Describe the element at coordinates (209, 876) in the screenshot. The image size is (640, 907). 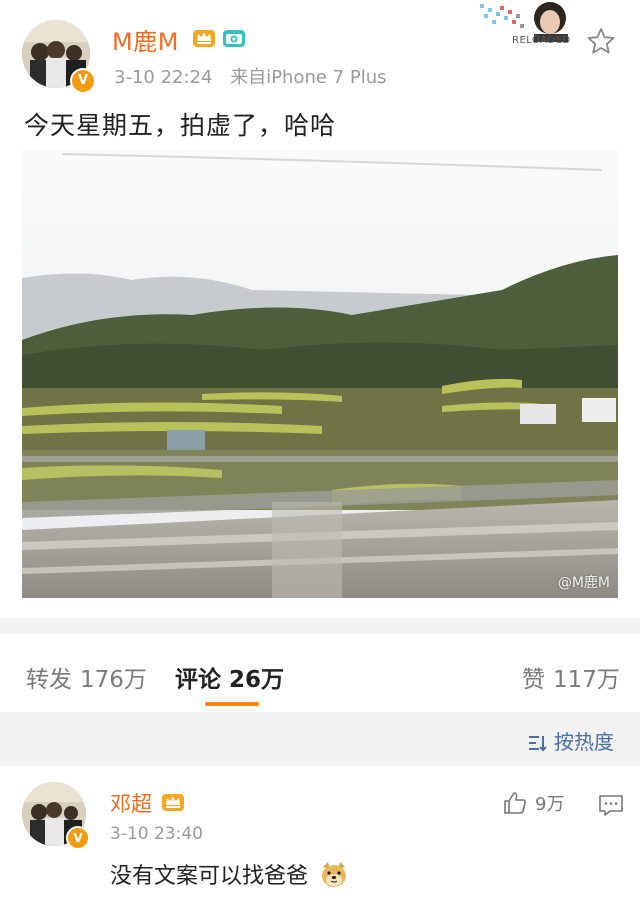
I see `comment-text-content: 没有文案可以找爸爸` at that location.